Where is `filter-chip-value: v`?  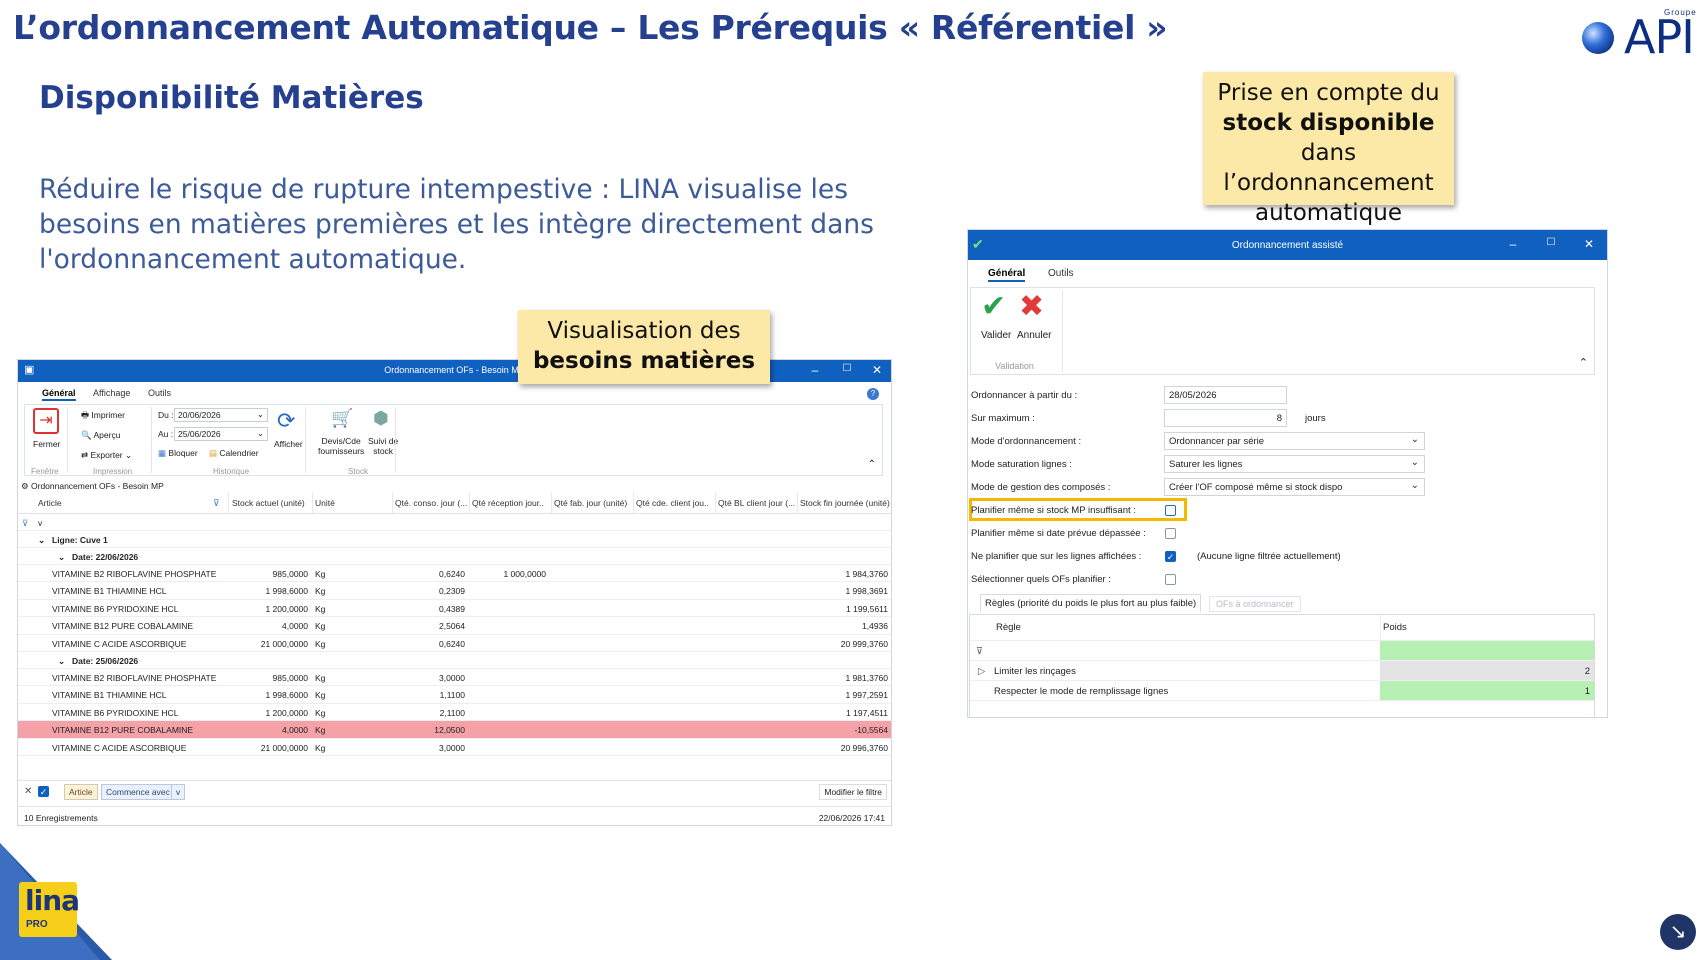
filter-chip-value: v is located at coordinates (178, 792).